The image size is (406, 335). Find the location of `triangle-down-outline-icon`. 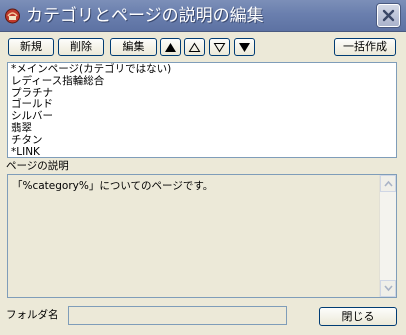

triangle-down-outline-icon is located at coordinates (219, 48).